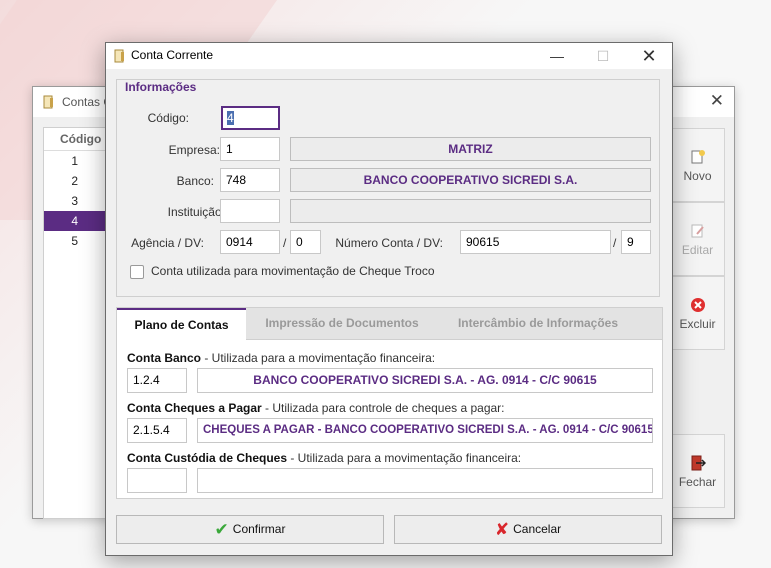 The image size is (771, 568). What do you see at coordinates (172, 55) in the screenshot?
I see `dialog-title: Conta Corrente` at bounding box center [172, 55].